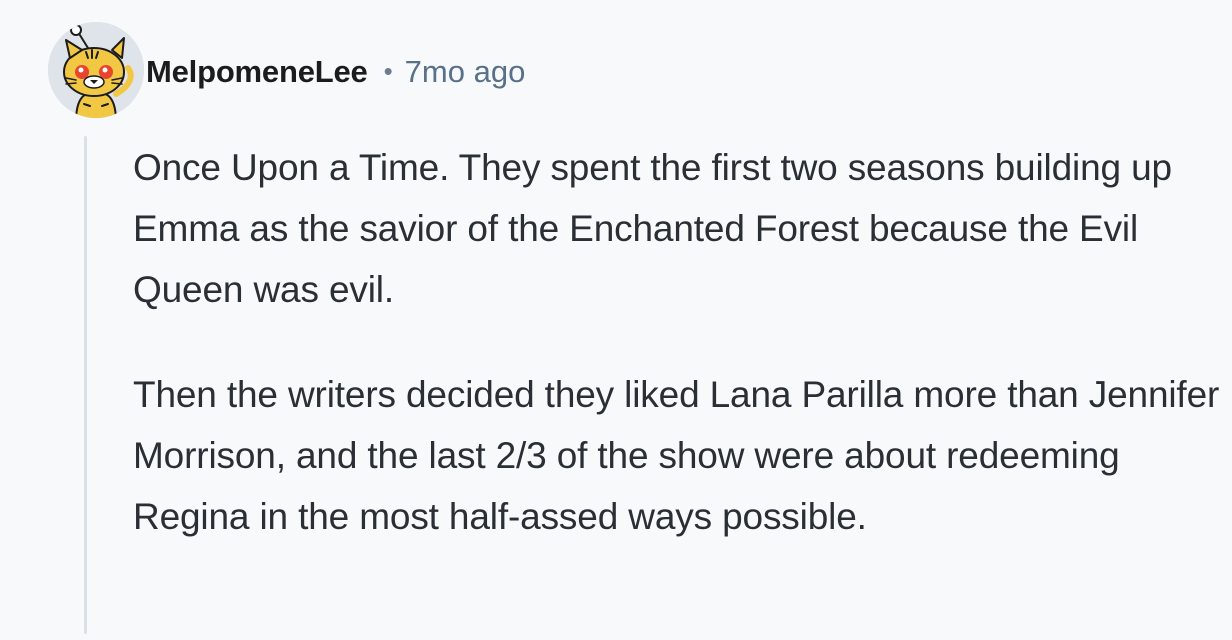 The width and height of the screenshot is (1232, 640). I want to click on comment-meta: MelpomeneLee • 7mo ago, so click(335, 72).